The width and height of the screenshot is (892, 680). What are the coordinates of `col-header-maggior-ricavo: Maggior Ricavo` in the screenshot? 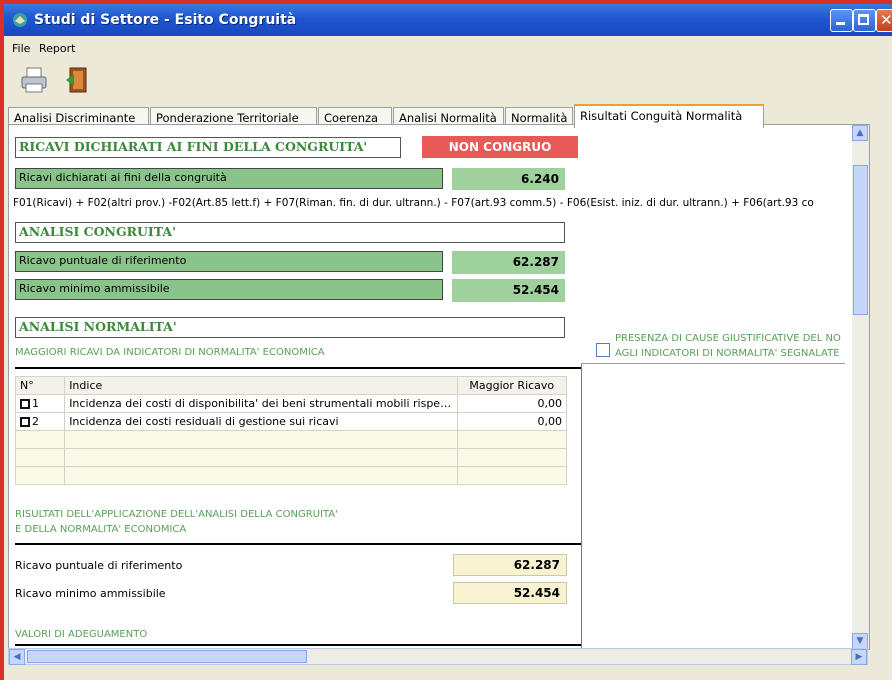 It's located at (512, 385).